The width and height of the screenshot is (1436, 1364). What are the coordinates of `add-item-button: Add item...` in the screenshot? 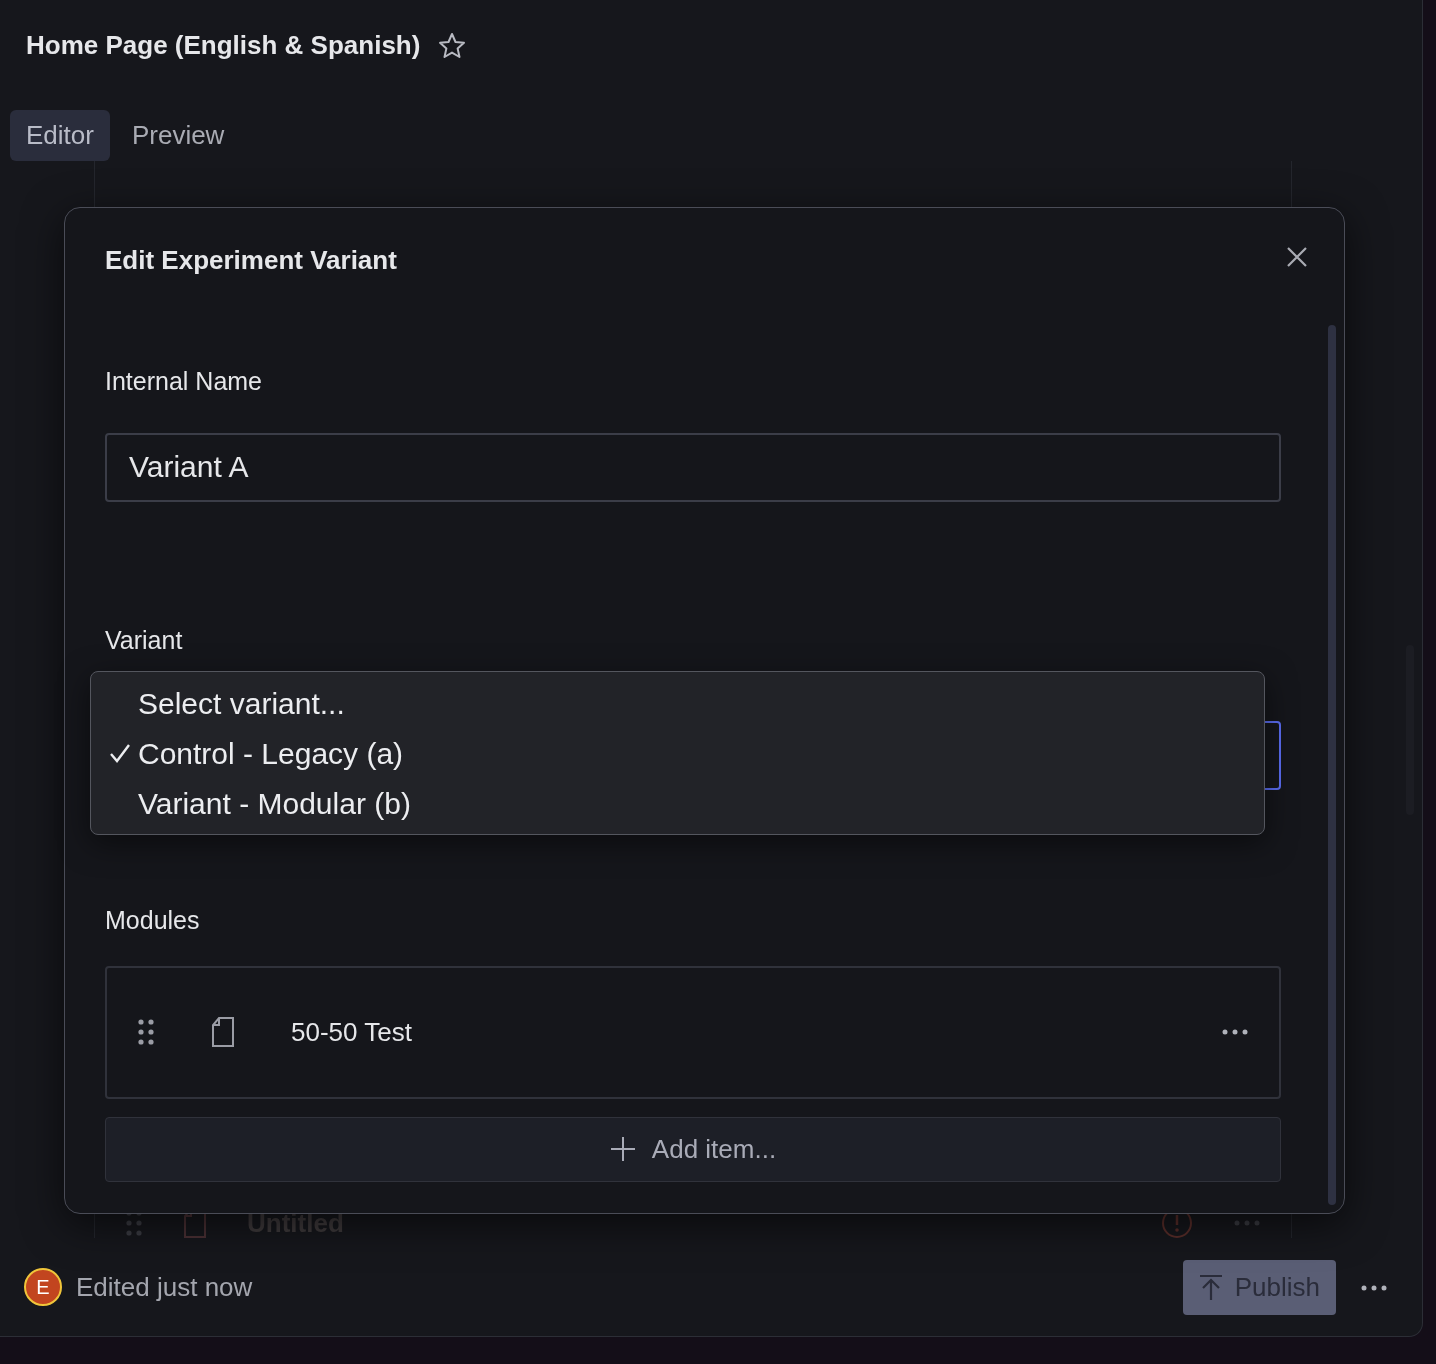 It's located at (693, 1149).